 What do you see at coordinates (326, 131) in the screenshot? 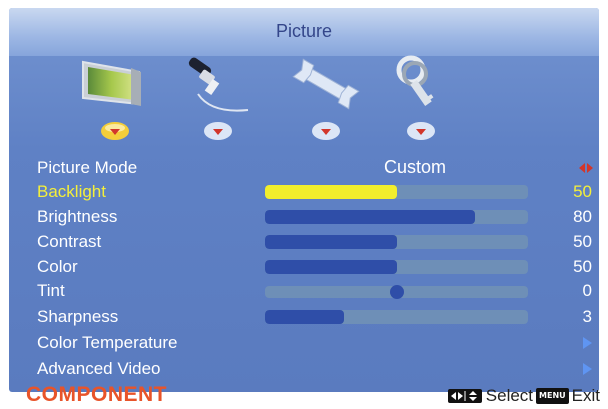
I see `setup-tab-indicator` at bounding box center [326, 131].